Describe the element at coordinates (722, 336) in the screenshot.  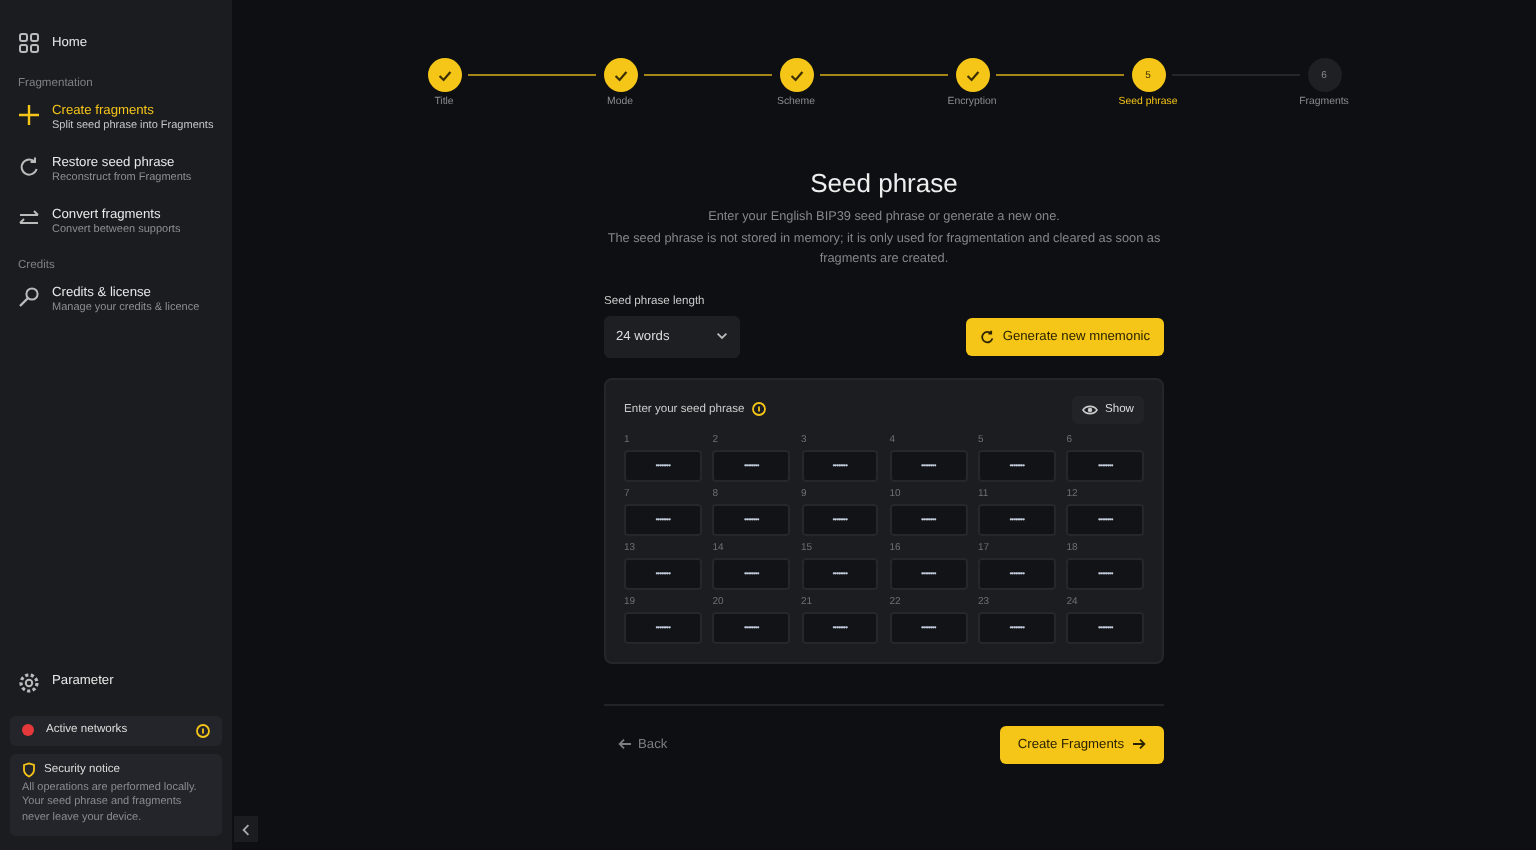
I see `chevron-down-icon` at that location.